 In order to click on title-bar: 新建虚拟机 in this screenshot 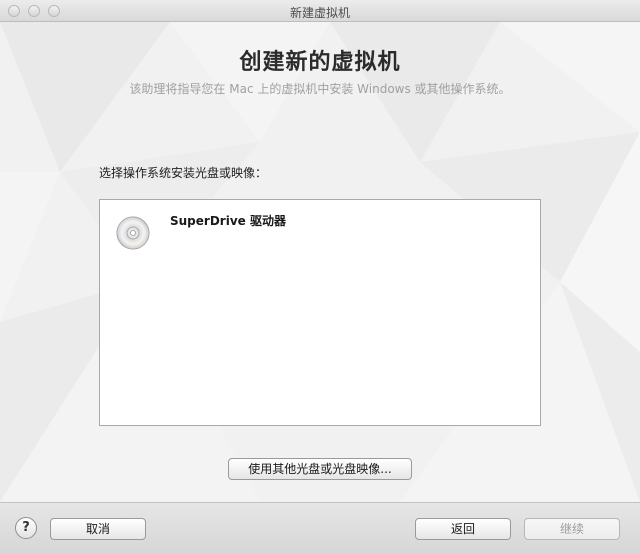, I will do `click(320, 11)`.